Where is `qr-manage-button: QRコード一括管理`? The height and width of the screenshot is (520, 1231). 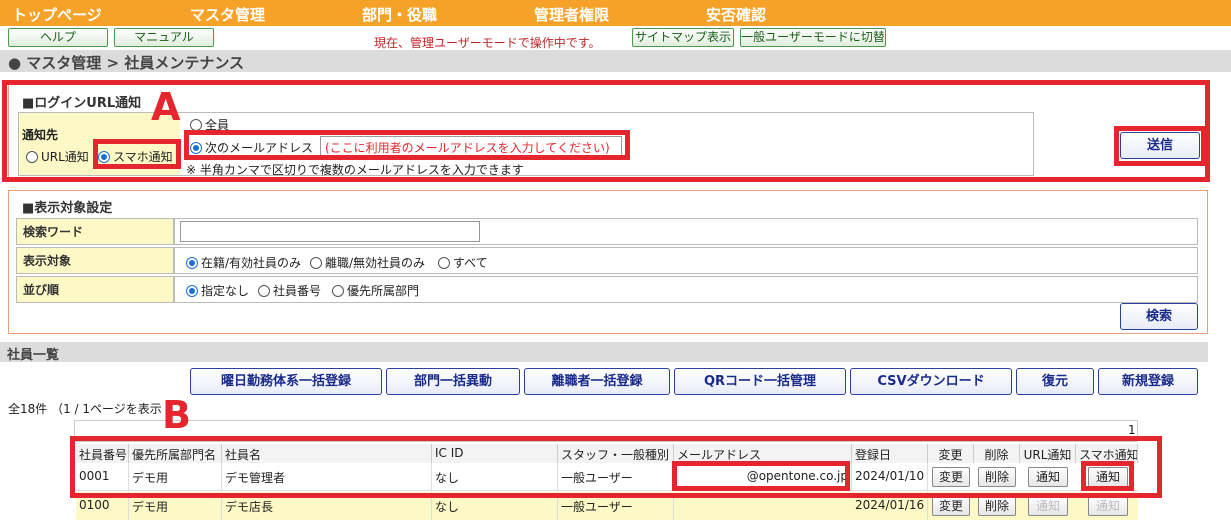 qr-manage-button: QRコード一括管理 is located at coordinates (760, 381).